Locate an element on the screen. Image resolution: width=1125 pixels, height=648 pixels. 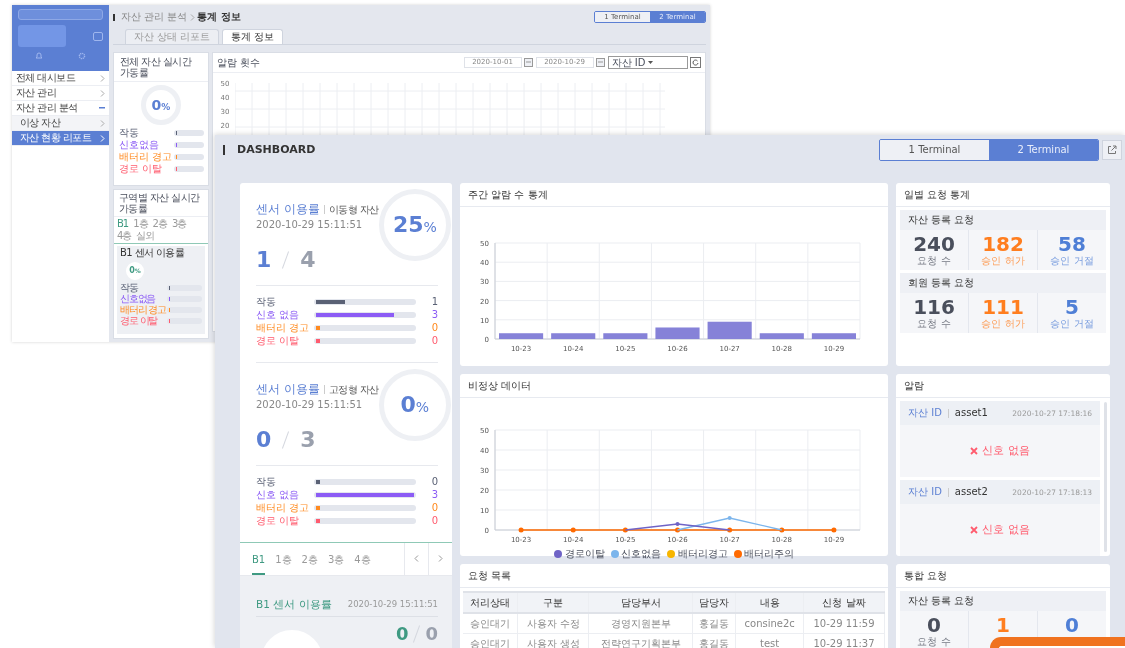
external-link-button is located at coordinates (1112, 150).